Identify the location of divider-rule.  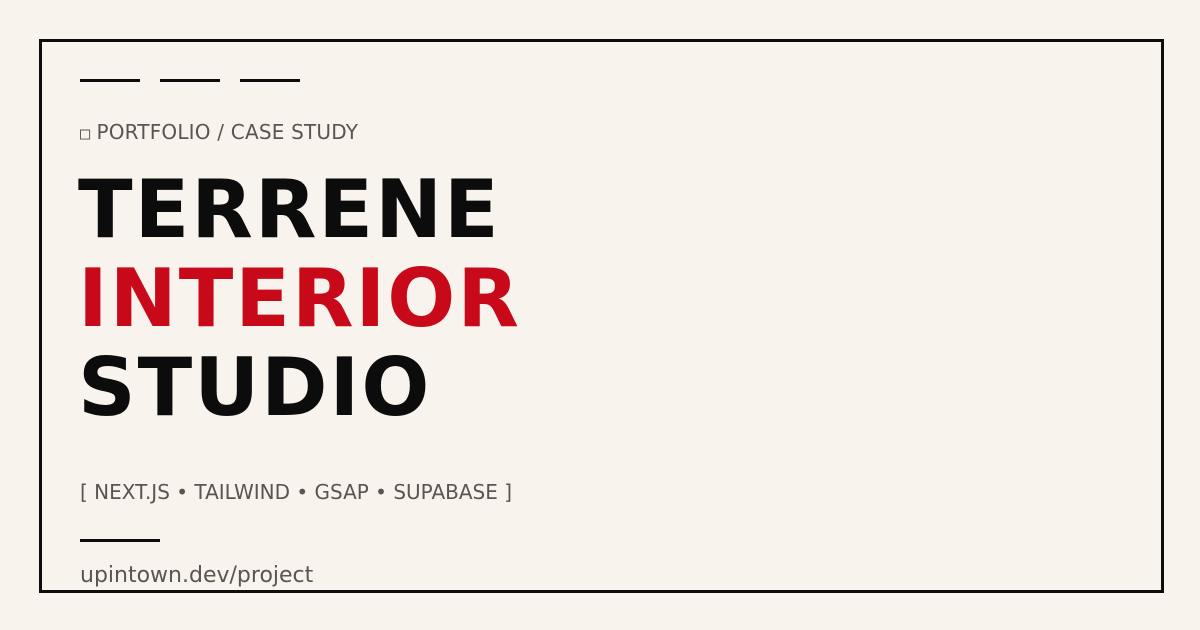
(120, 540).